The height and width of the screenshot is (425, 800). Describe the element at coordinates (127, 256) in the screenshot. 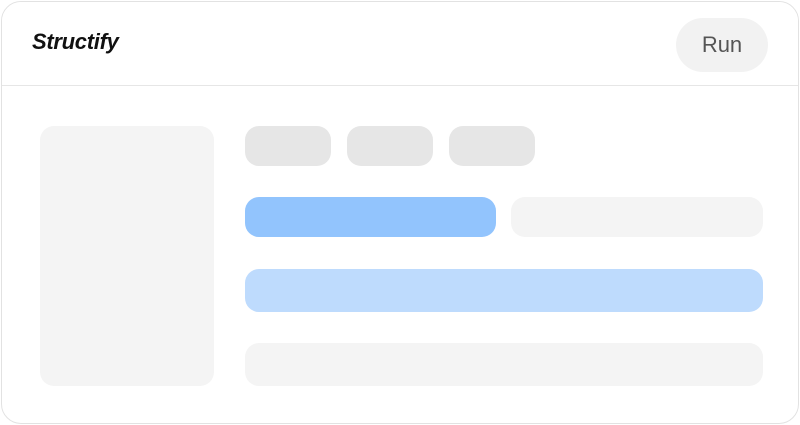

I see `sidebar-placeholder` at that location.